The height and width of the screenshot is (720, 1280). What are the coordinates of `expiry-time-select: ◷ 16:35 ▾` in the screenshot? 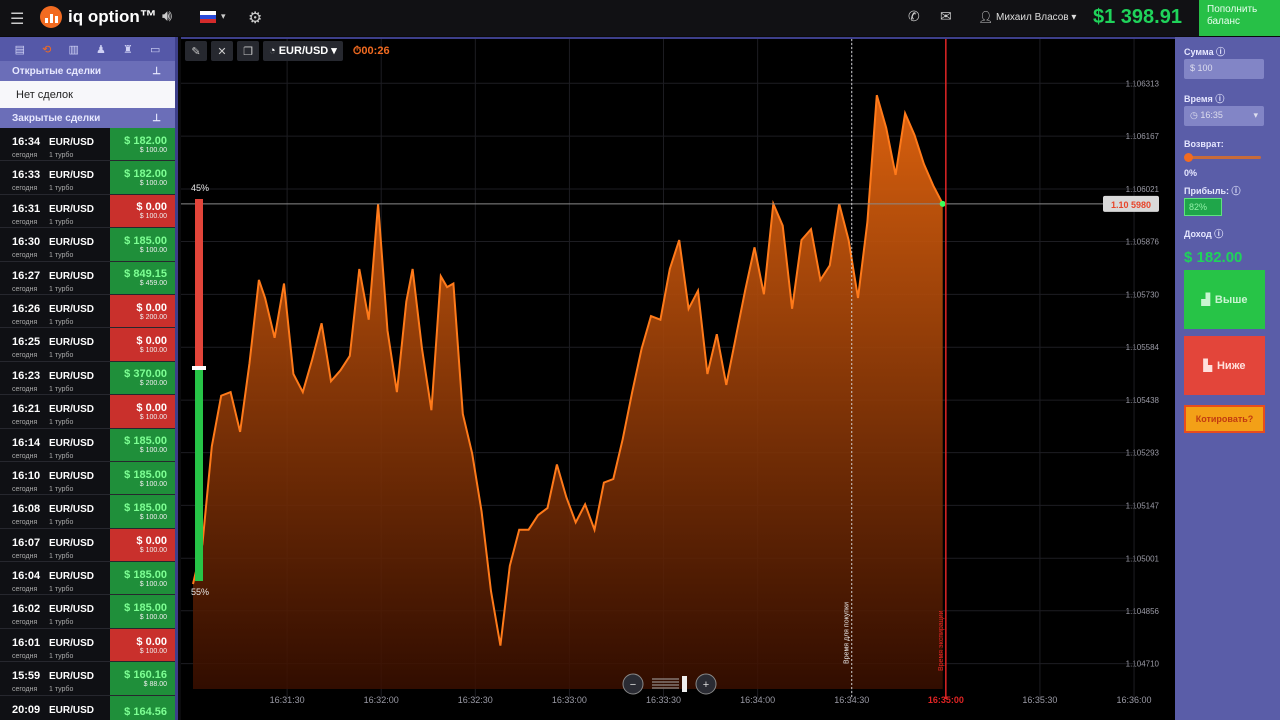 It's located at (1224, 116).